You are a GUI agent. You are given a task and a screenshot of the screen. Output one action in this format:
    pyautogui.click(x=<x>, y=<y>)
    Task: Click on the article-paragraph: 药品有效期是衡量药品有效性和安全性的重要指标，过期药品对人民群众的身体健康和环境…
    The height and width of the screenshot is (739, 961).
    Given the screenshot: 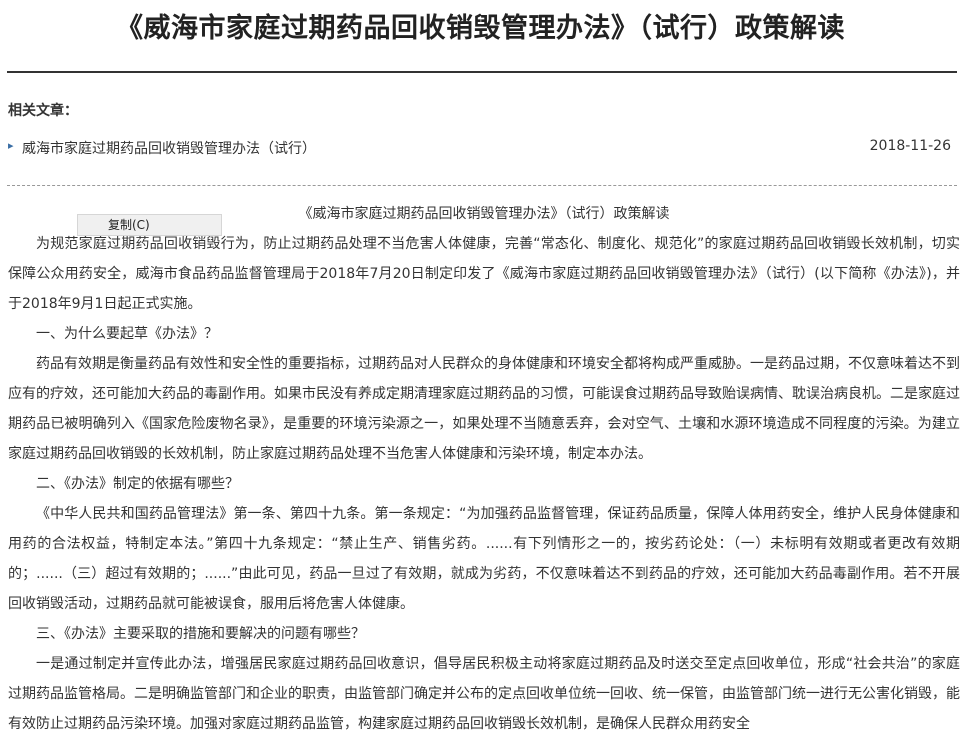 What is the action you would take?
    pyautogui.click(x=484, y=409)
    